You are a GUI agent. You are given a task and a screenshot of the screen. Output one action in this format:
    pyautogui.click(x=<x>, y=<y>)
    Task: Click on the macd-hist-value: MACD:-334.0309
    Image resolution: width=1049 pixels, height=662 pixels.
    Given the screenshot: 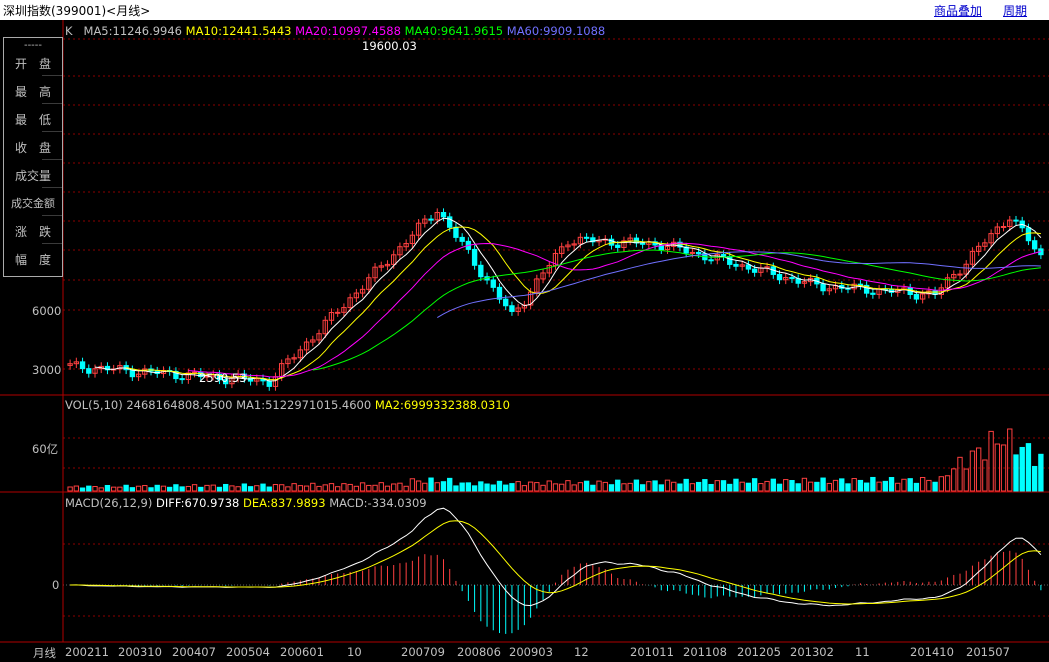 What is the action you would take?
    pyautogui.click(x=378, y=503)
    